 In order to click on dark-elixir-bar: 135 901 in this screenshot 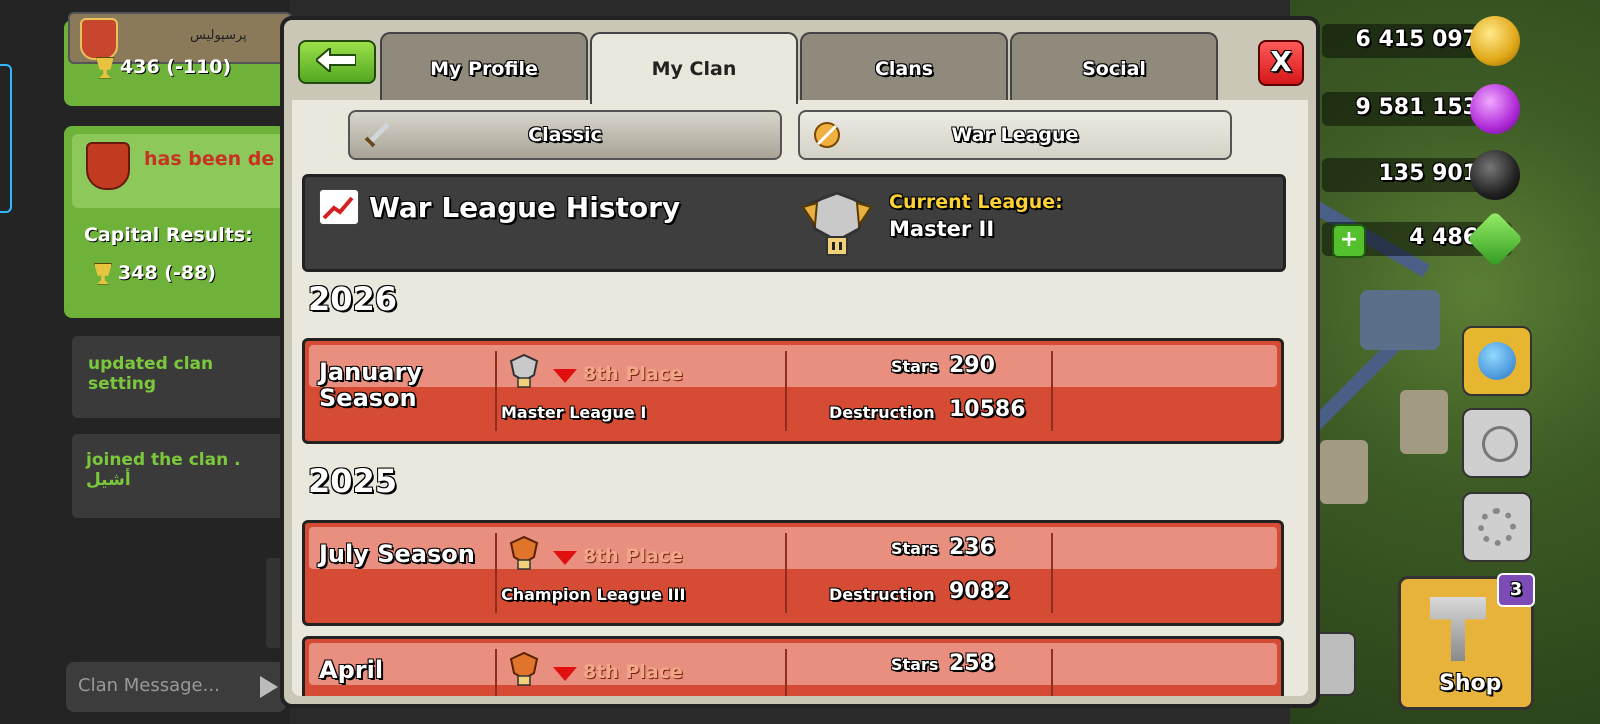, I will do `click(1421, 175)`.